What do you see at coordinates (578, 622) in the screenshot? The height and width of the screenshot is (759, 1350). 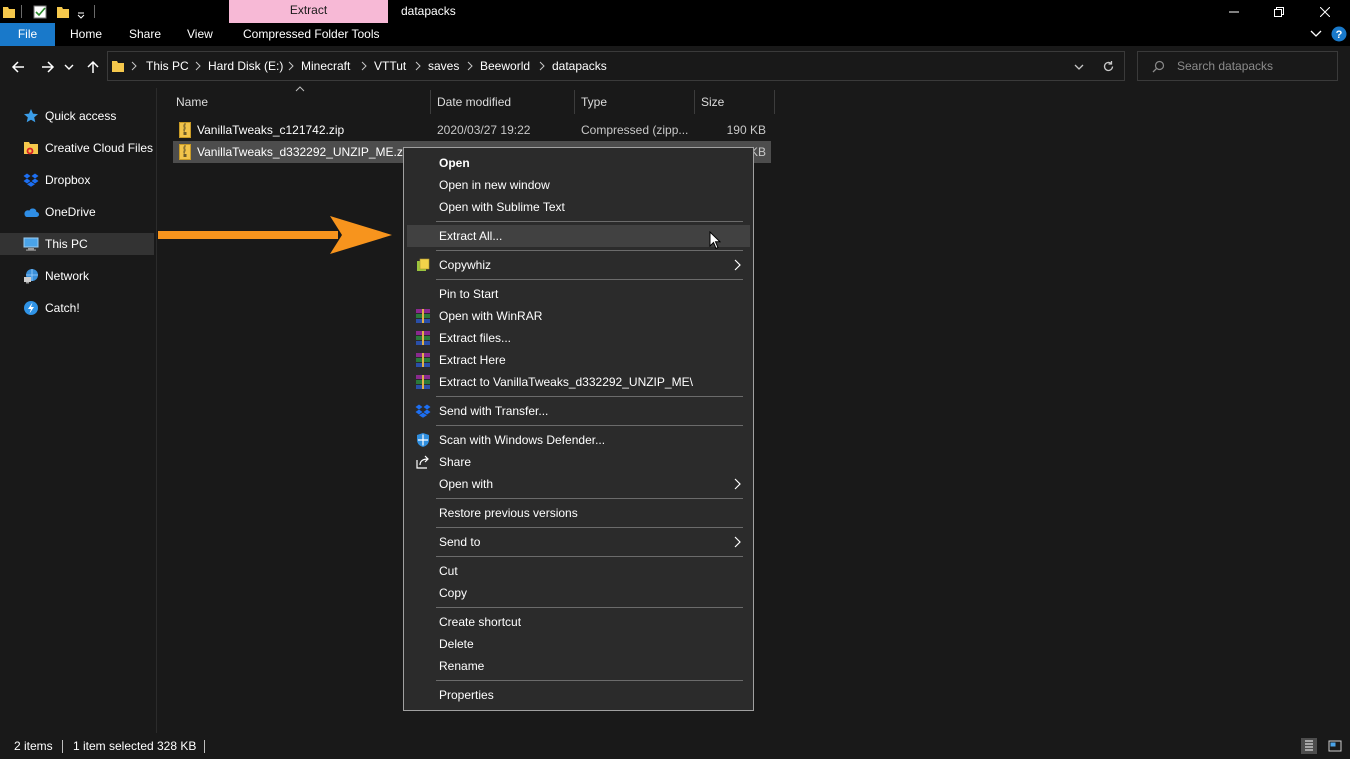 I see `menu-item-create-shortcut: Create shortcut` at bounding box center [578, 622].